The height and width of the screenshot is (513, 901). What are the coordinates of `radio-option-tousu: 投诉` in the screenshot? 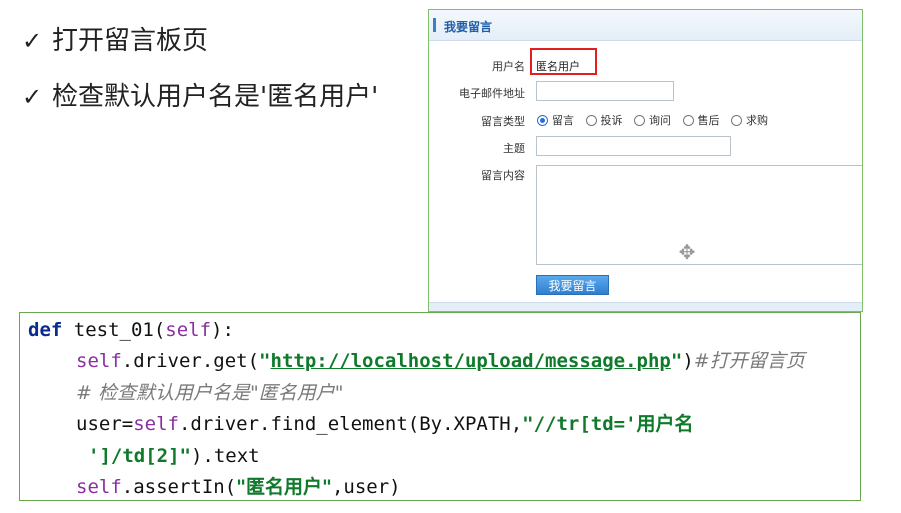 It's located at (604, 120).